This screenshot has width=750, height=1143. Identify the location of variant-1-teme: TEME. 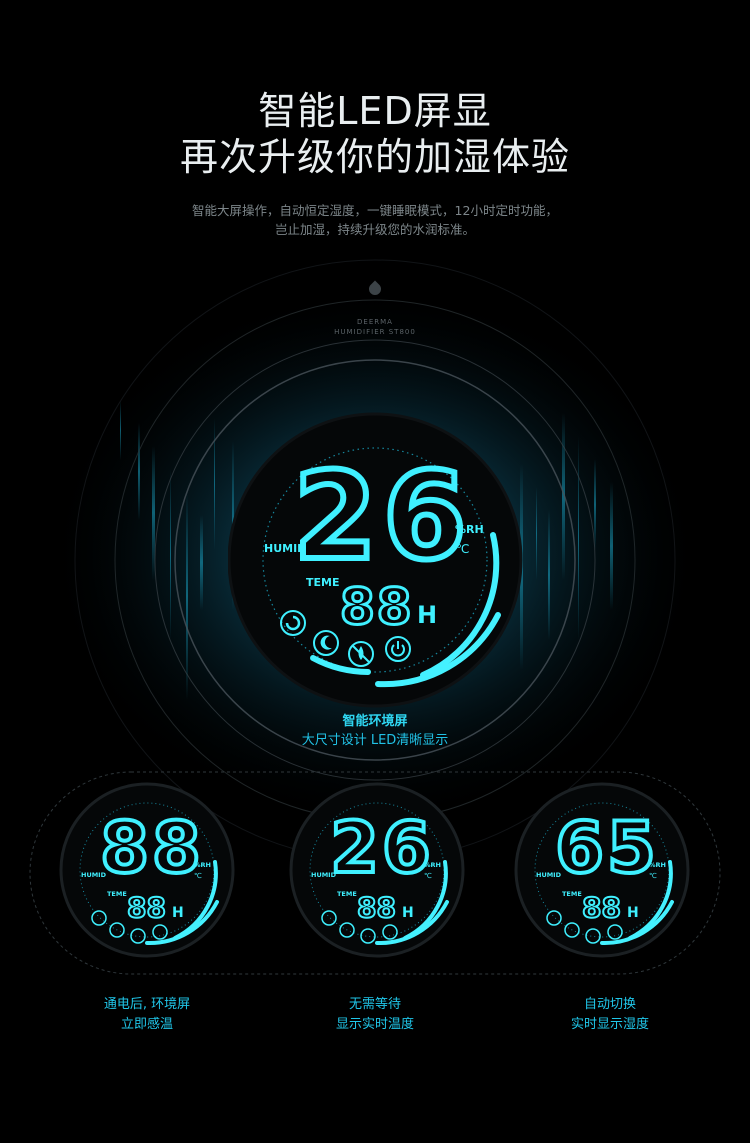
(117, 894).